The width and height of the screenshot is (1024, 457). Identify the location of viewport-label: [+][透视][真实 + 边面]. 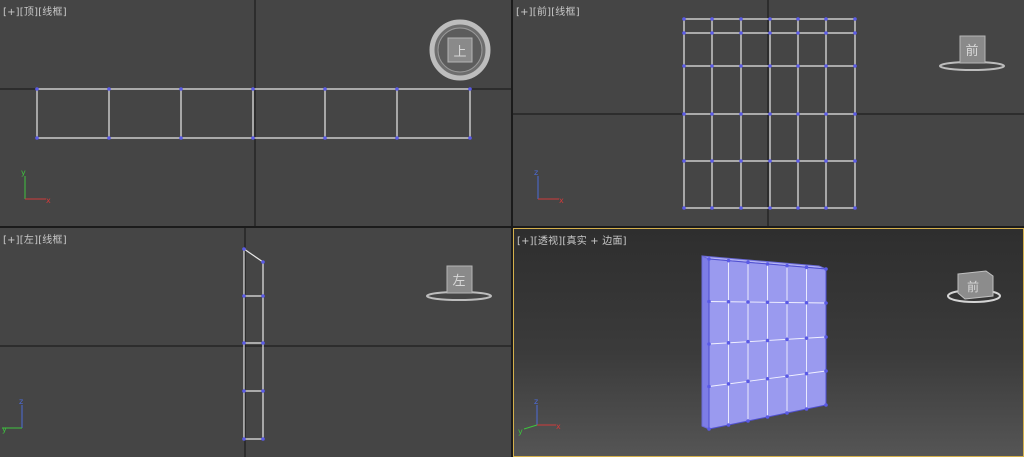
(572, 239).